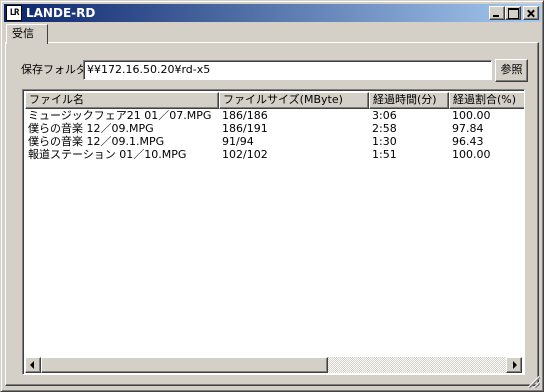  I want to click on column-header-elapsed-time: 経過時間(分), so click(409, 100).